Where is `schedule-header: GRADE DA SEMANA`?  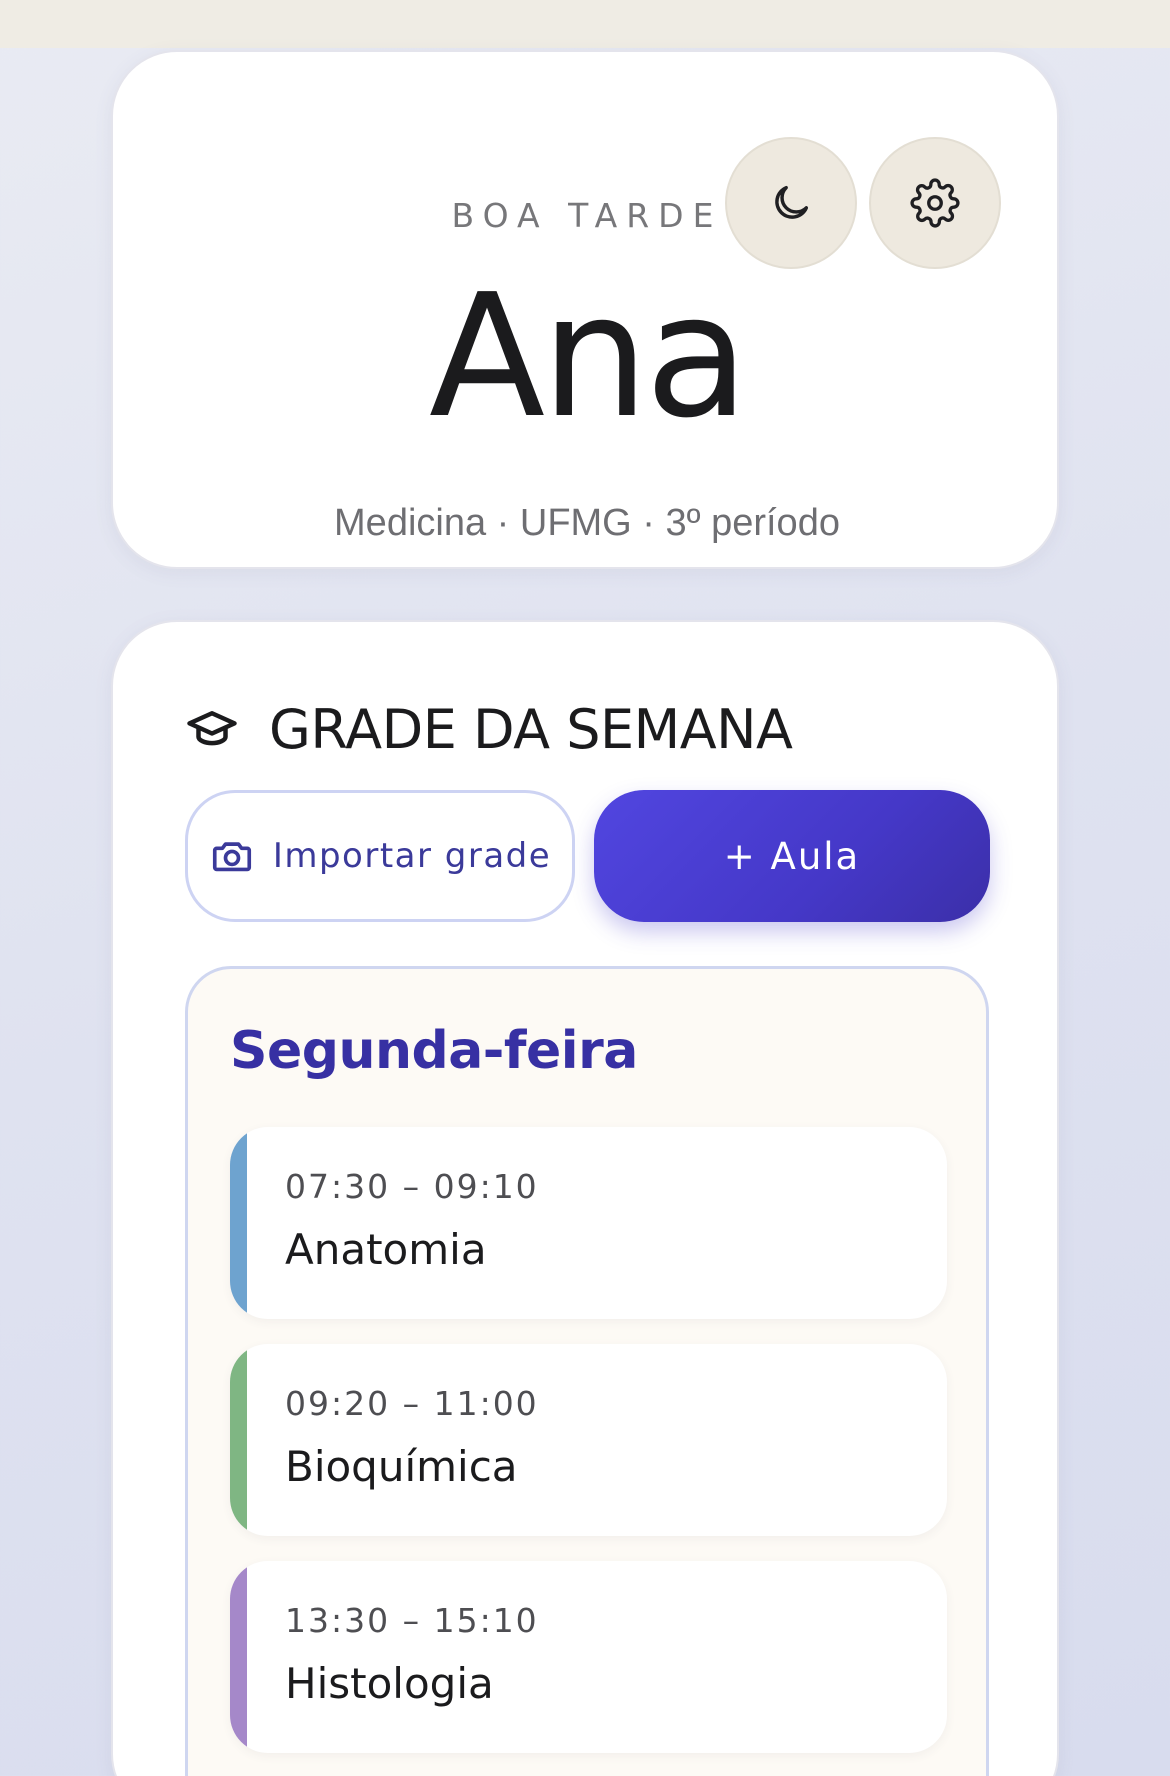
schedule-header: GRADE DA SEMANA is located at coordinates (489, 729).